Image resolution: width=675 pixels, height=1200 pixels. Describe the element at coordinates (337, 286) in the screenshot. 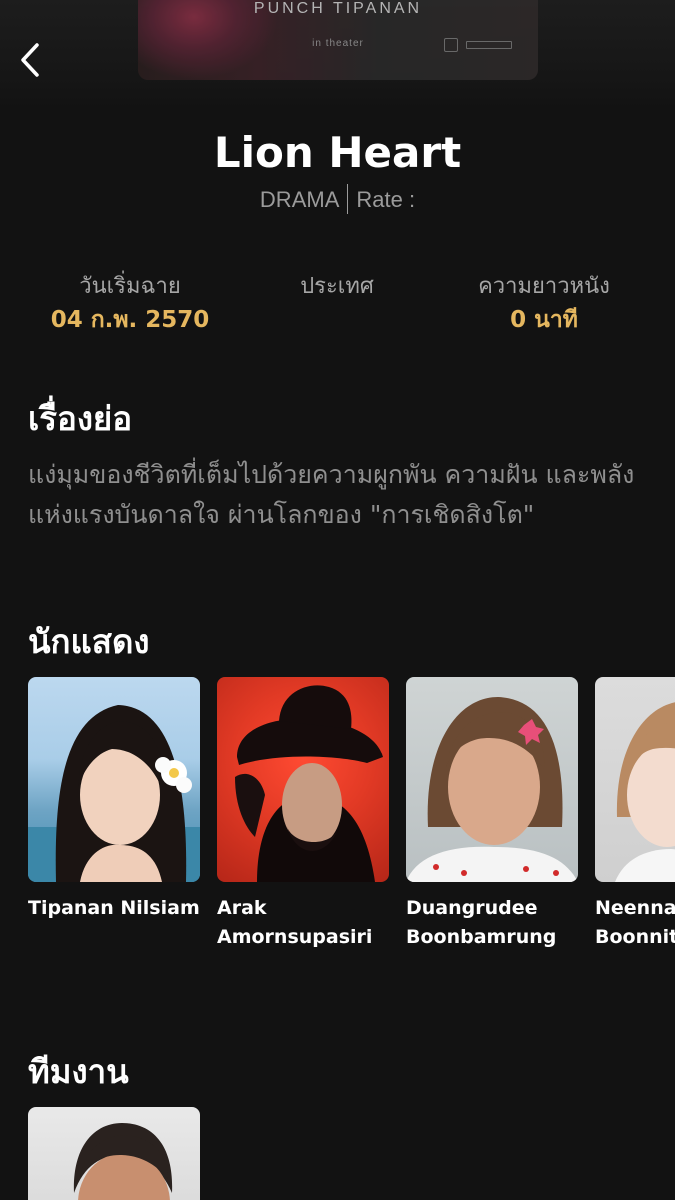

I see `country-label: ประเทศ` at that location.